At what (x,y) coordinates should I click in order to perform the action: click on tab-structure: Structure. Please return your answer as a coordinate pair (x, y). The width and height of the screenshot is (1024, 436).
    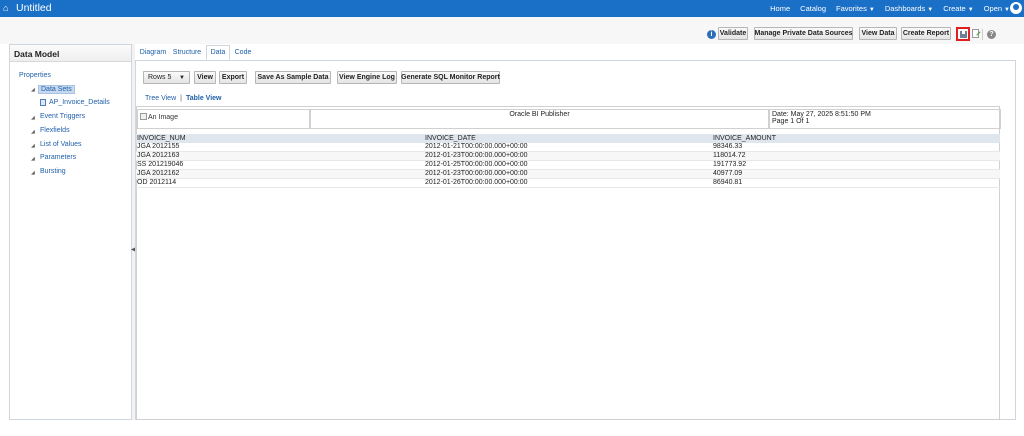
    Looking at the image, I should click on (187, 52).